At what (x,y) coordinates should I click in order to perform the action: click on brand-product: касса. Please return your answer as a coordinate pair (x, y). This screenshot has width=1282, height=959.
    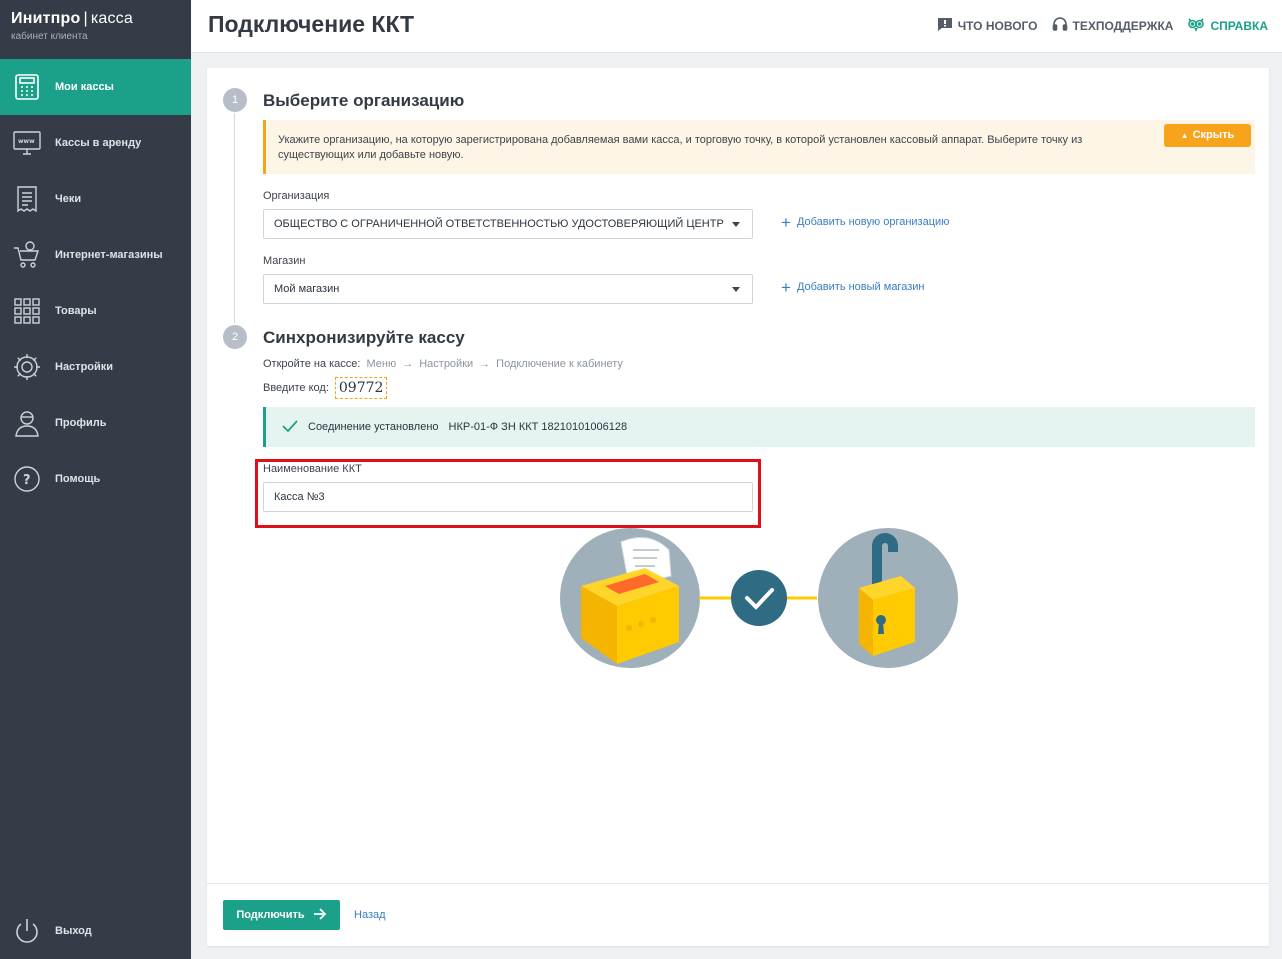
    Looking at the image, I should click on (111, 18).